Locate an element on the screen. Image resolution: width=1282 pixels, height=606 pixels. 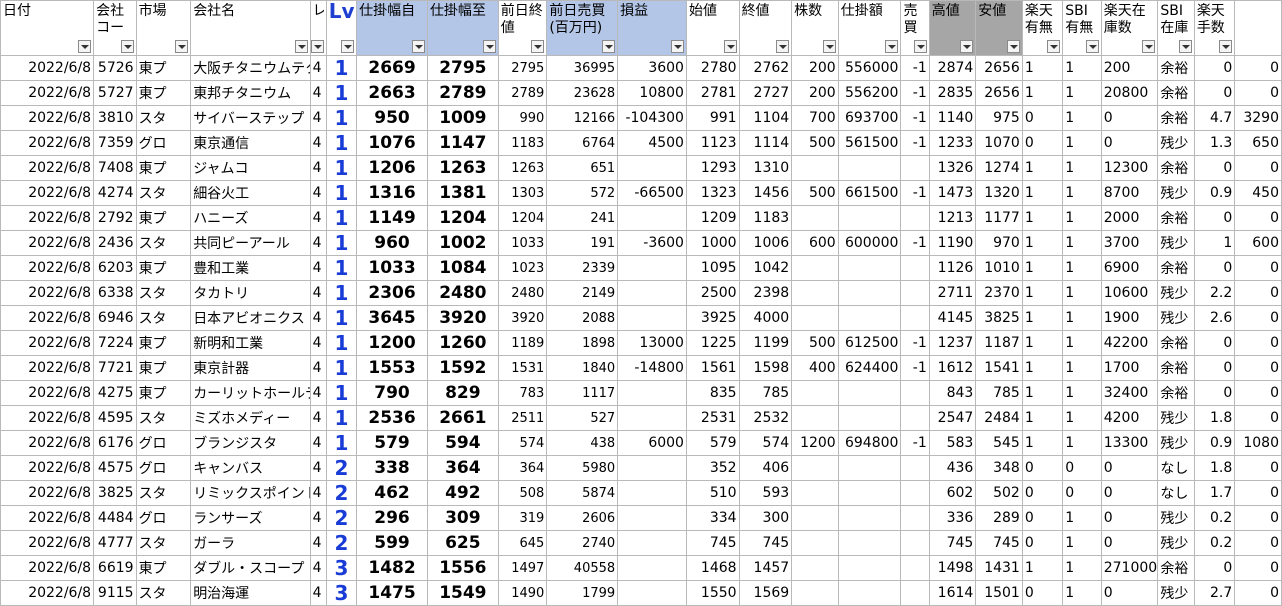
cell-fee: 1.8 is located at coordinates (1214, 418).